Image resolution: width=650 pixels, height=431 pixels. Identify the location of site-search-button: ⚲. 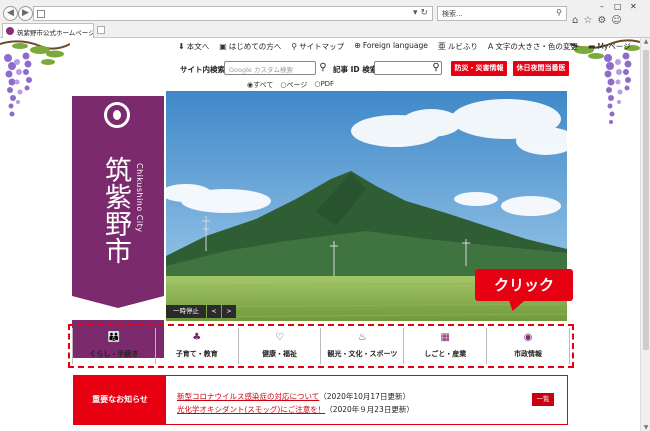
(323, 68).